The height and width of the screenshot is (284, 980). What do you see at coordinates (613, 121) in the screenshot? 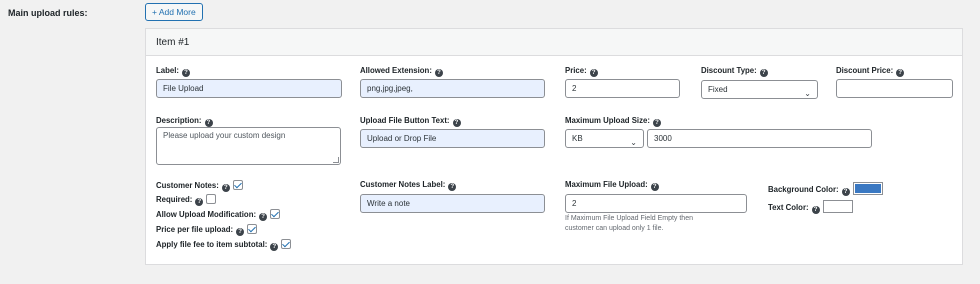
I see `max-upload-size-label: Maximum Upload Size:?` at bounding box center [613, 121].